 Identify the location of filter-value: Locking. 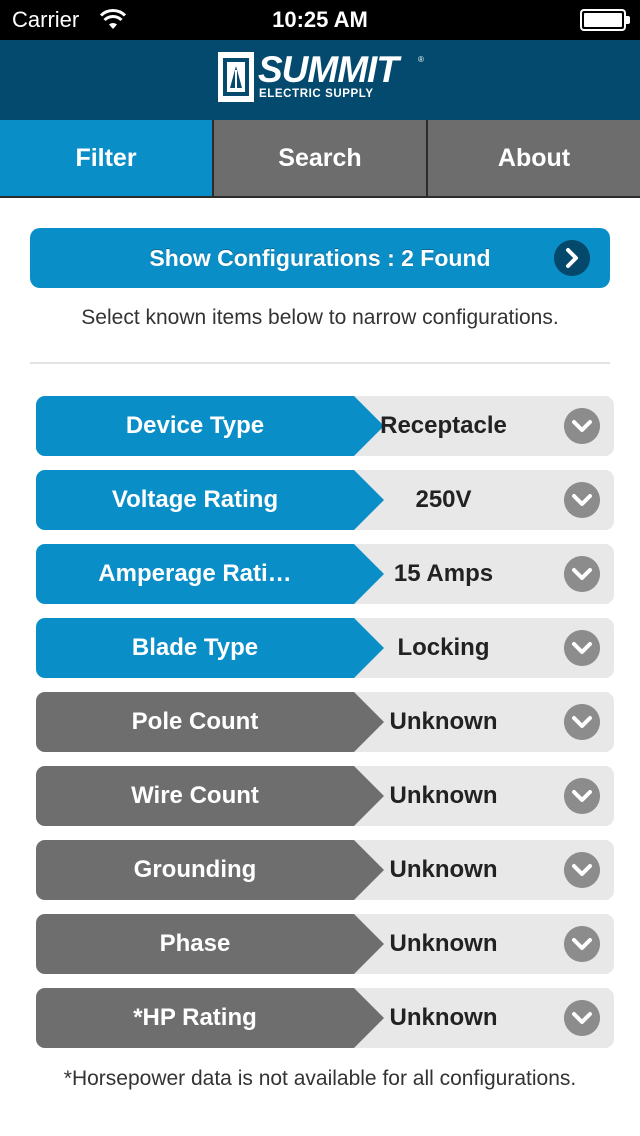
(443, 647).